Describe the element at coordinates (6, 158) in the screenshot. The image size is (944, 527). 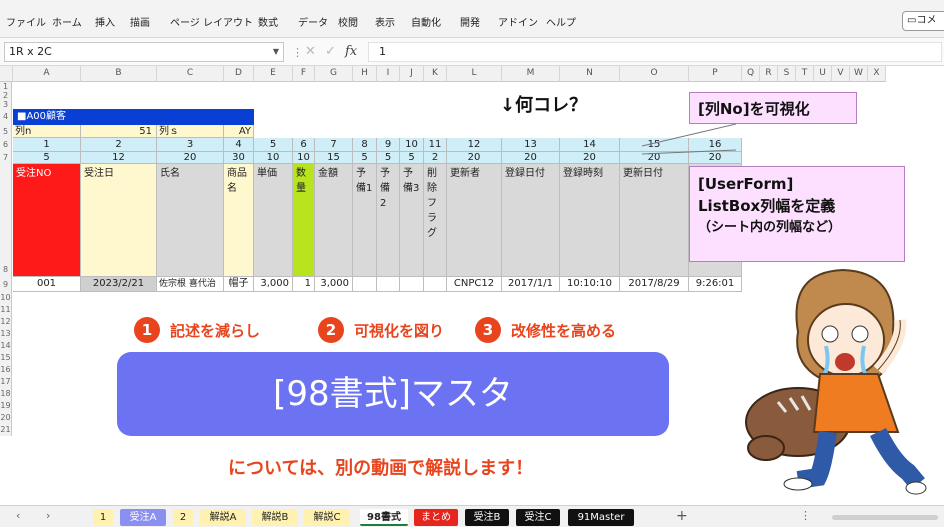
I see `row-header: 7` at that location.